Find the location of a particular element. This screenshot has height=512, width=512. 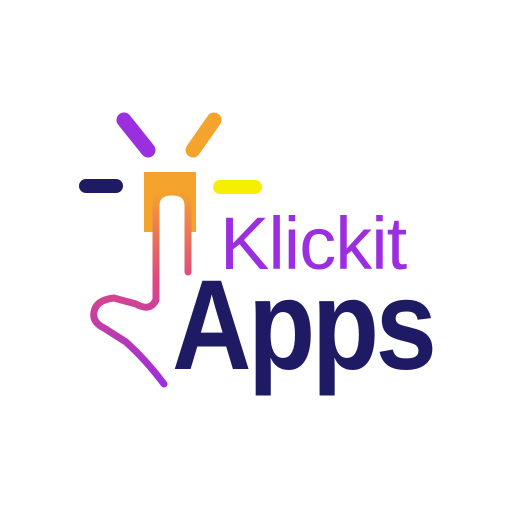

ray-purple is located at coordinates (136, 135).